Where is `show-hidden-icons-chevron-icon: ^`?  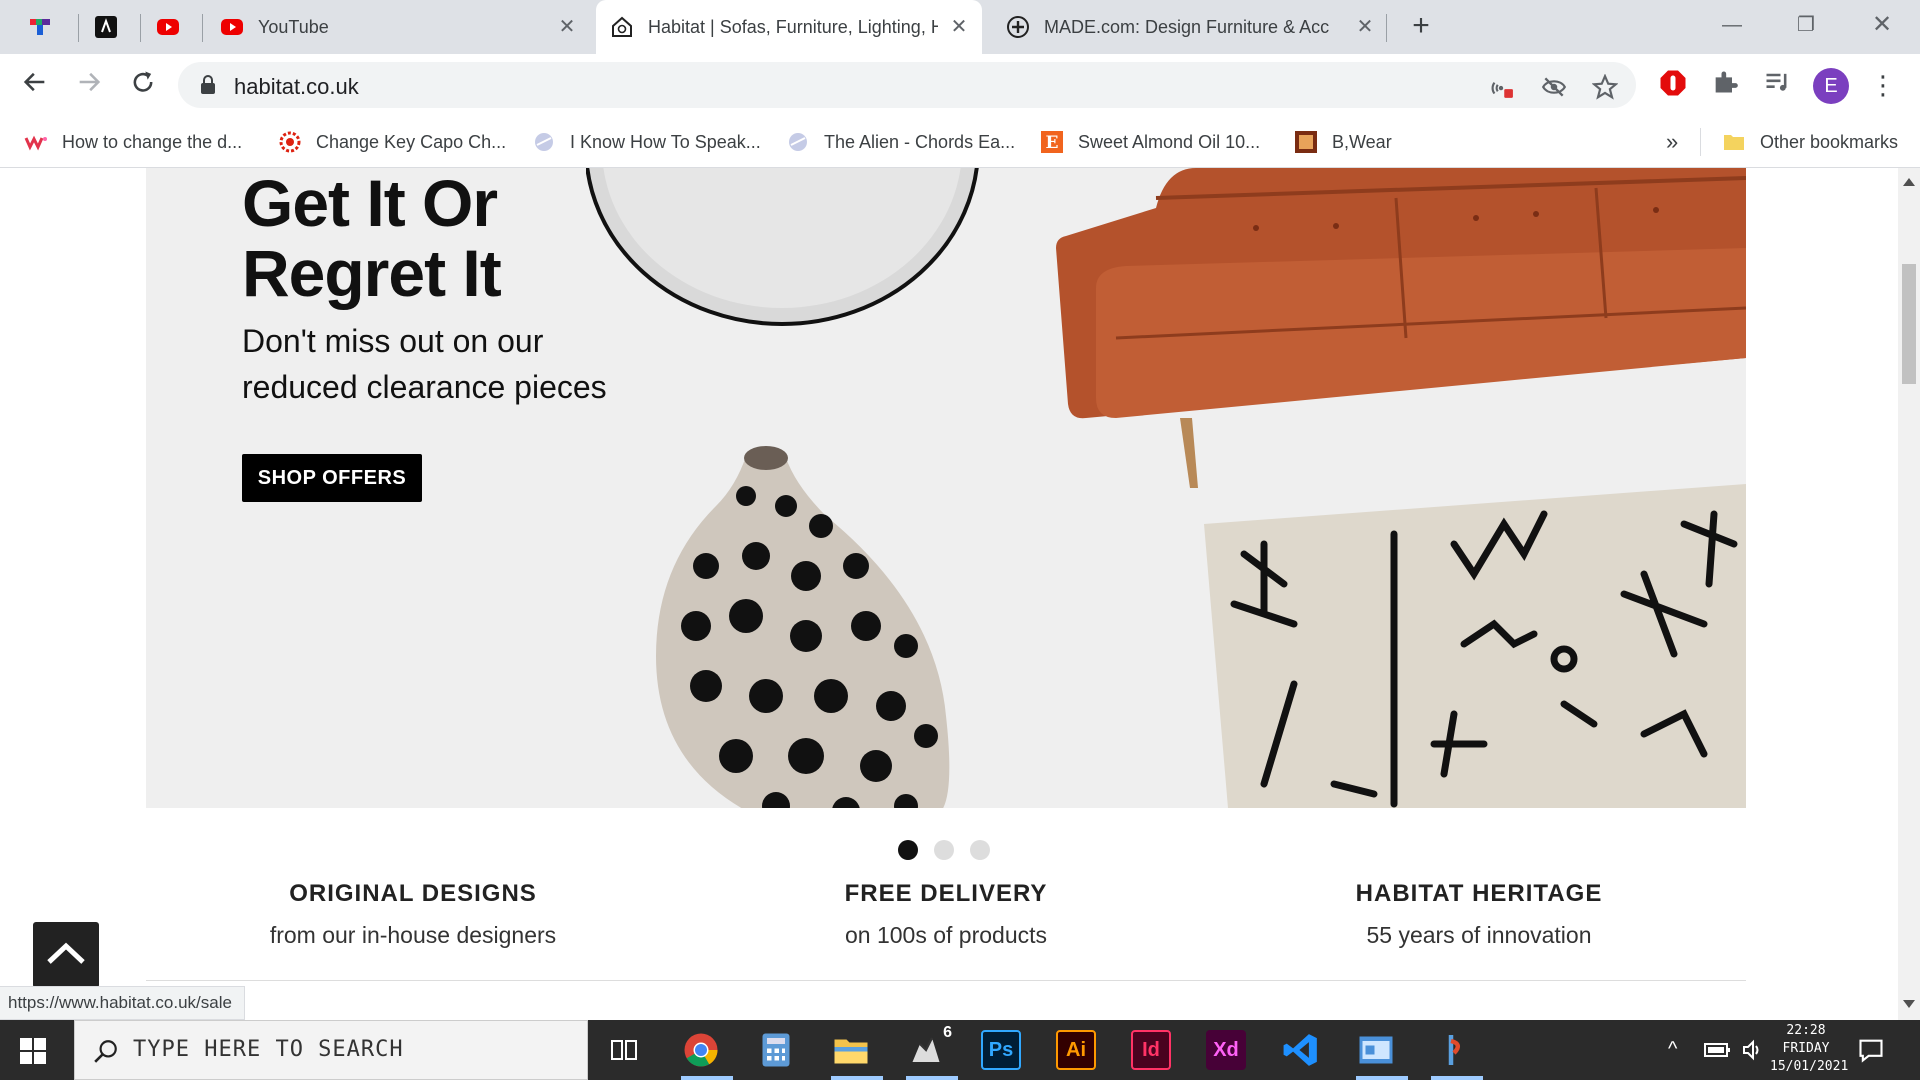
show-hidden-icons-chevron-icon: ^ is located at coordinates (1672, 1049).